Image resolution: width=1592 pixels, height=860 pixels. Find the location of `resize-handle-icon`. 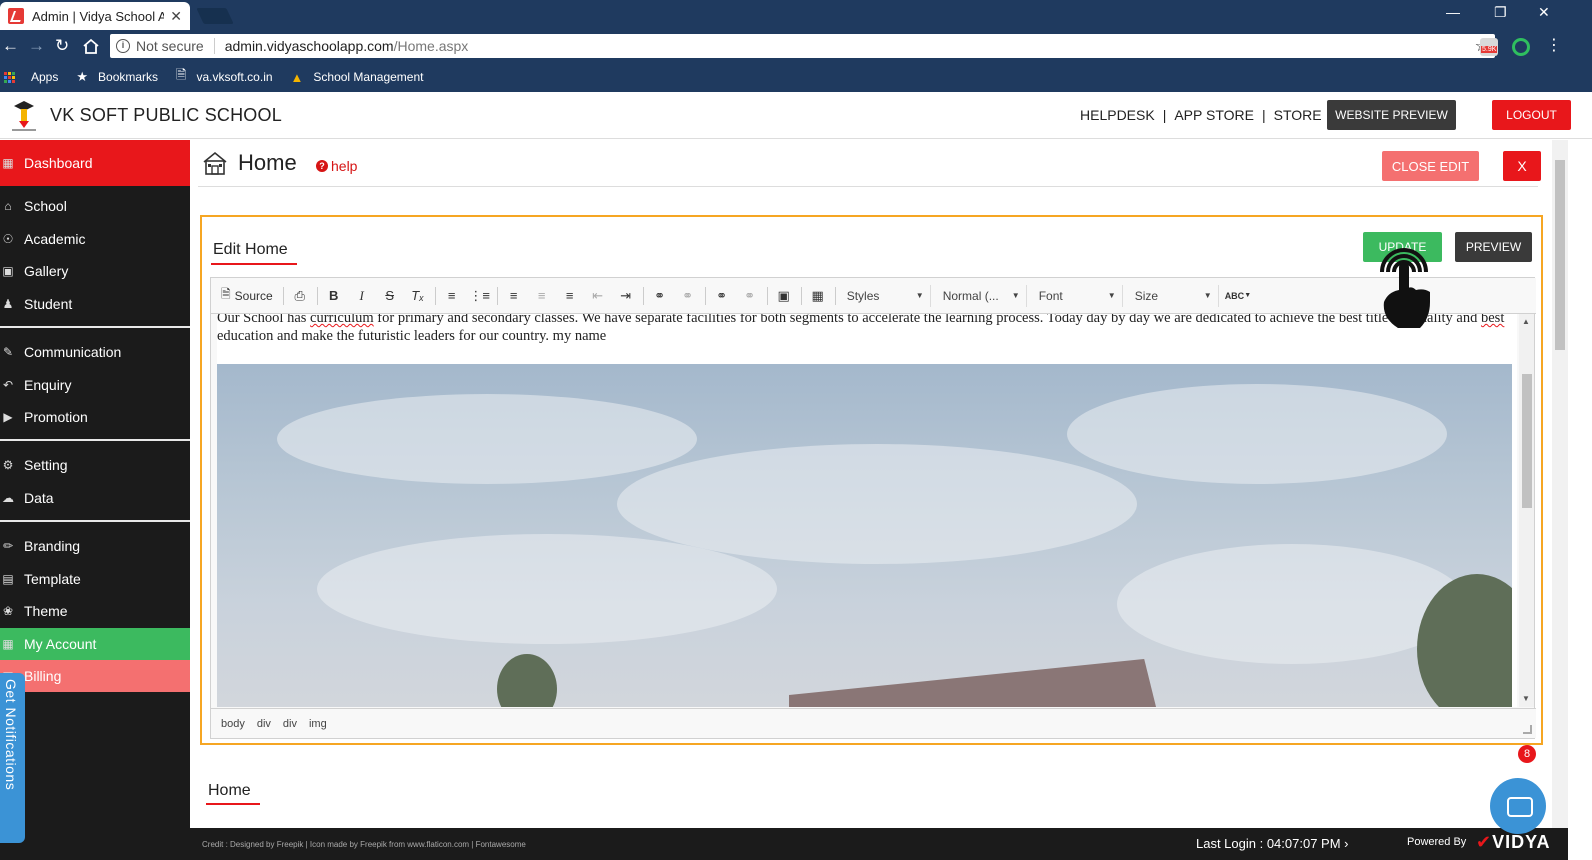

resize-handle-icon is located at coordinates (1527, 729).